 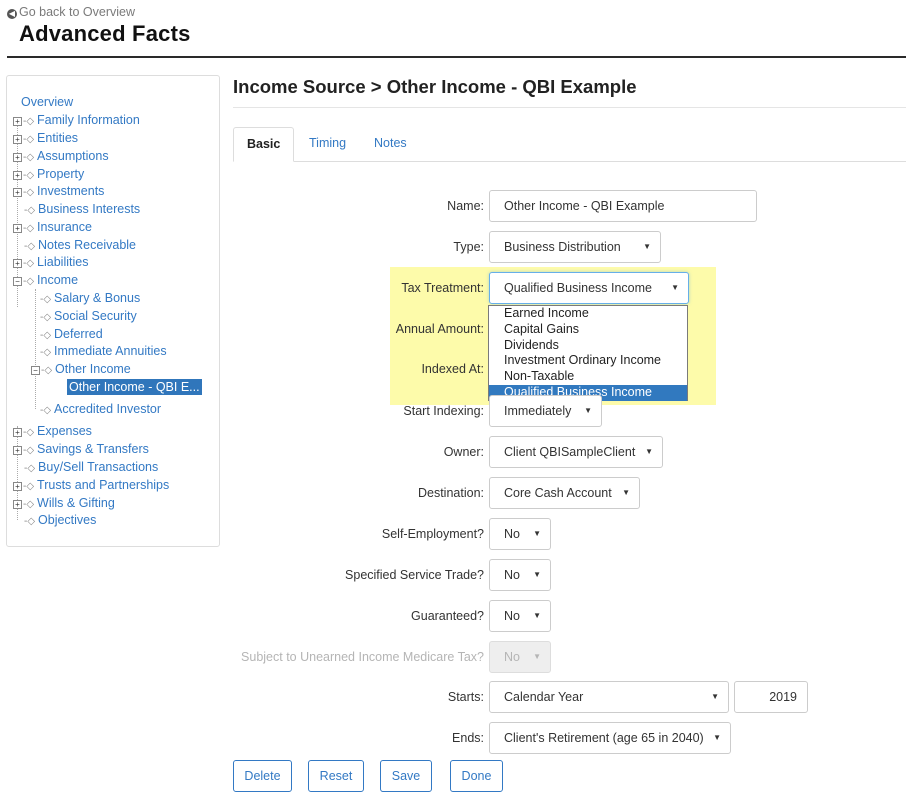 What do you see at coordinates (45, 138) in the screenshot?
I see `sidebar-item-entities: + -◇ Entities` at bounding box center [45, 138].